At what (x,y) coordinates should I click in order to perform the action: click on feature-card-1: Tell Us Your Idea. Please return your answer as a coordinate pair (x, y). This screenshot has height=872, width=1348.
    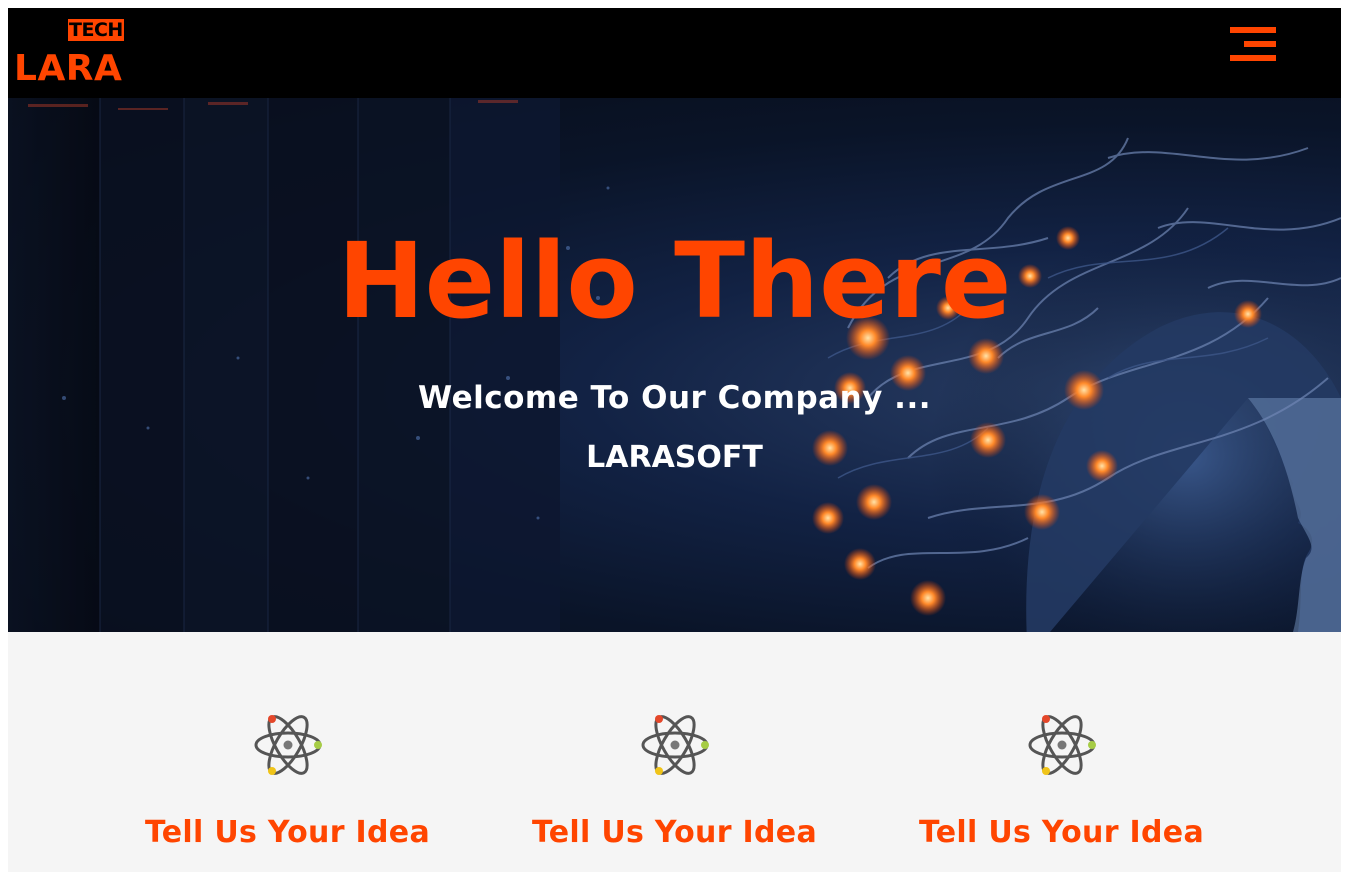
    Looking at the image, I should click on (287, 752).